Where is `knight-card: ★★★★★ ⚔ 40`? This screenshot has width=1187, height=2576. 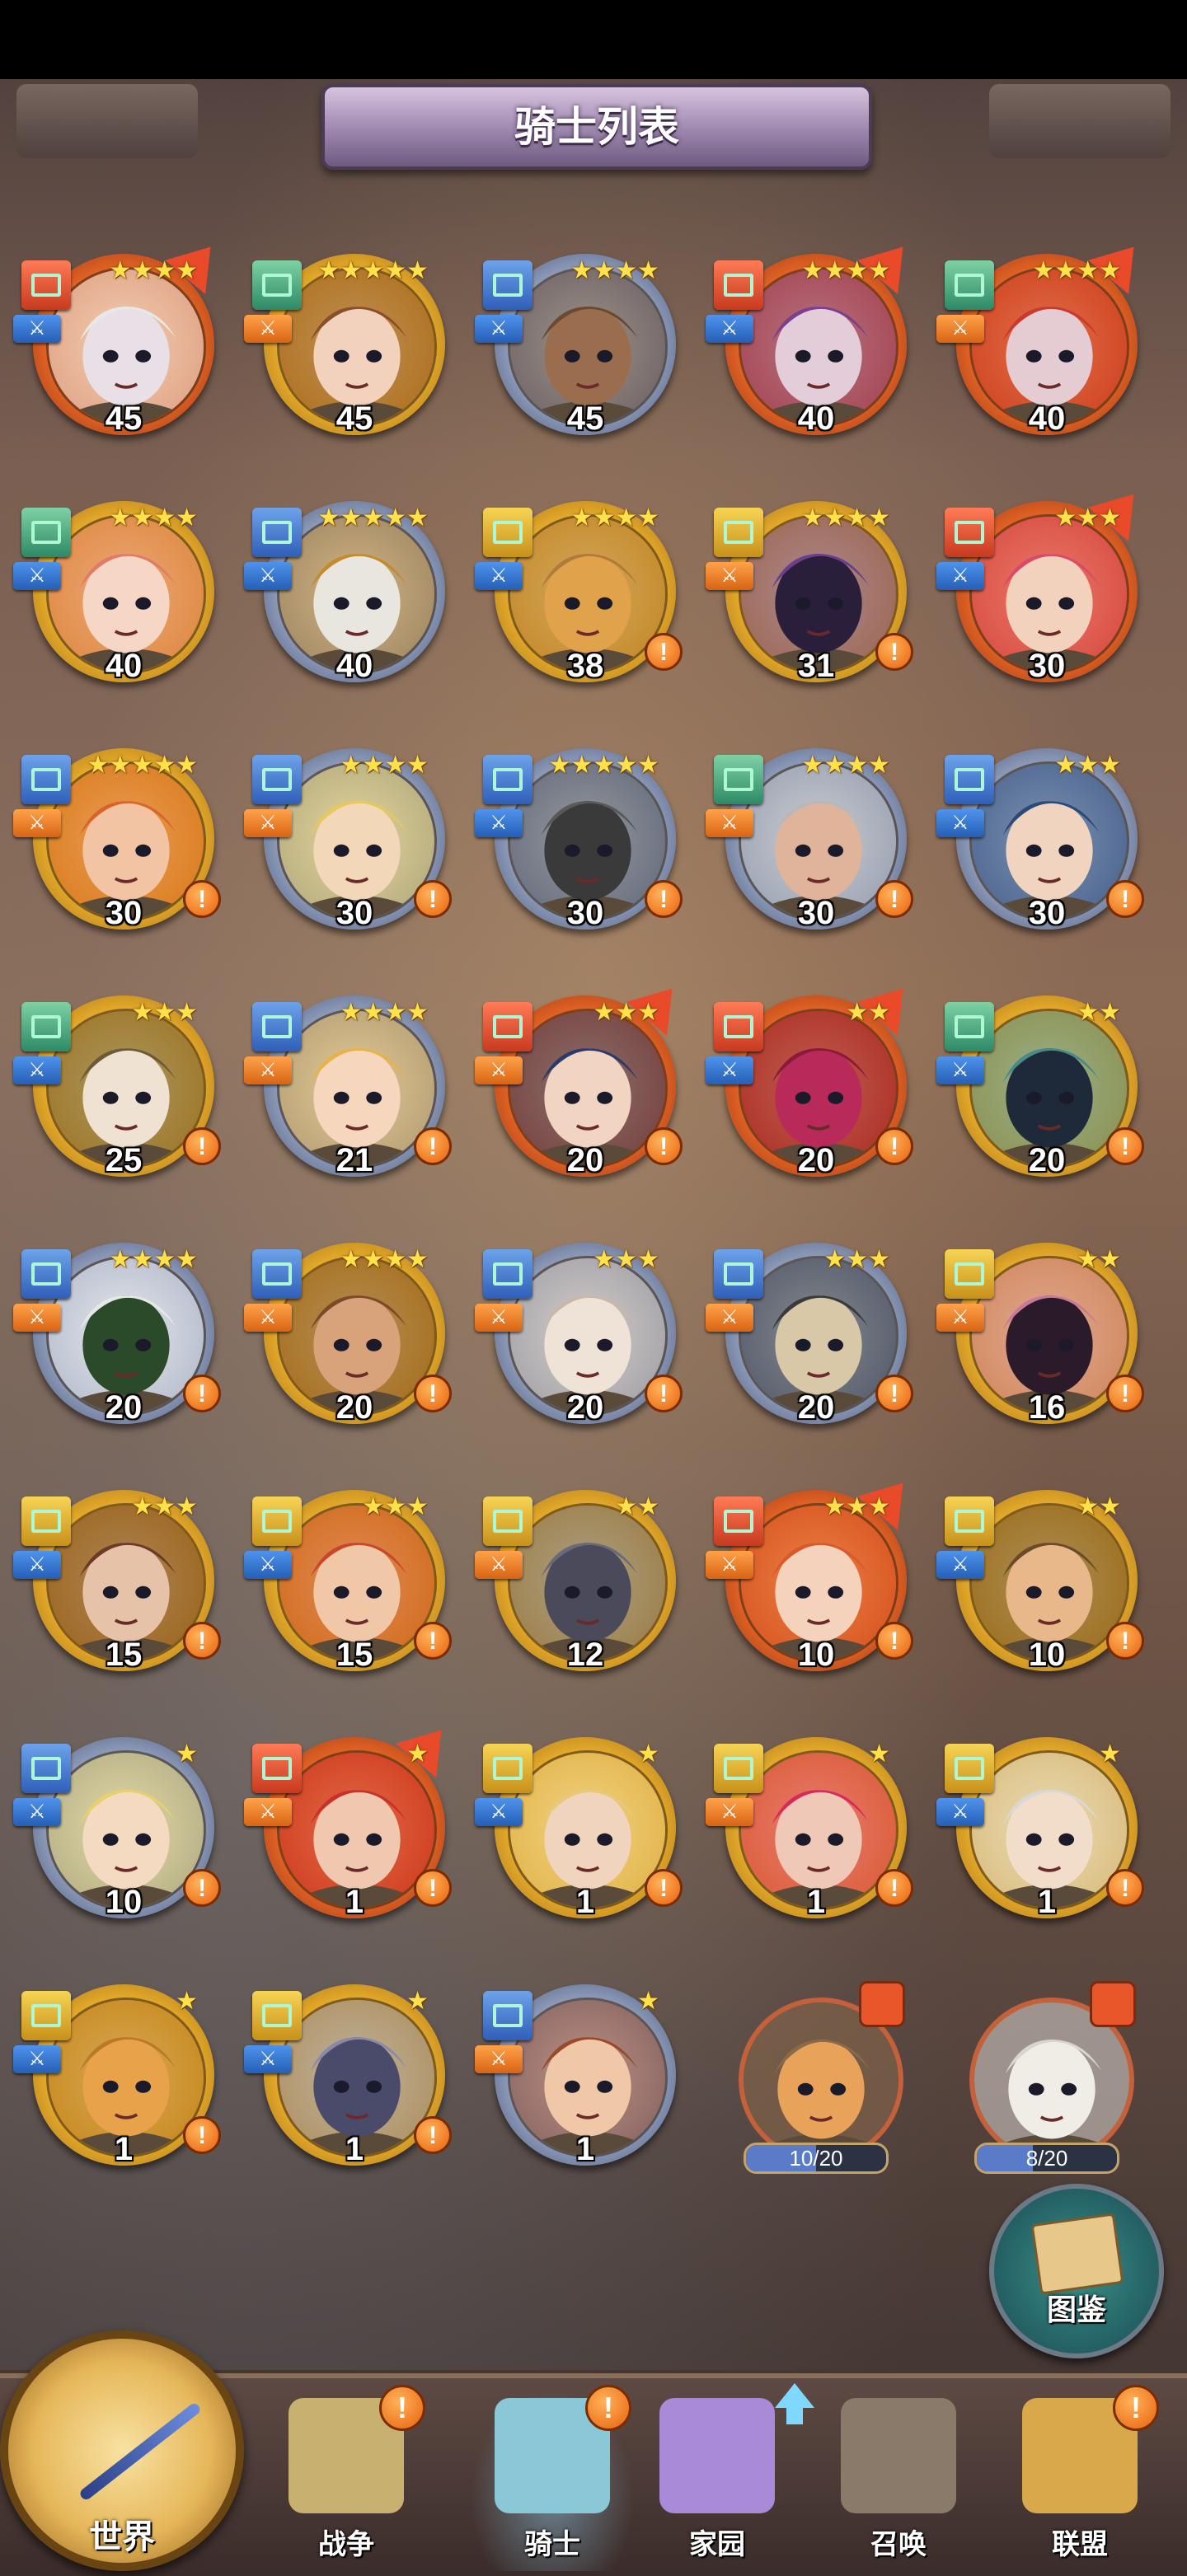 knight-card: ★★★★★ ⚔ 40 is located at coordinates (345, 601).